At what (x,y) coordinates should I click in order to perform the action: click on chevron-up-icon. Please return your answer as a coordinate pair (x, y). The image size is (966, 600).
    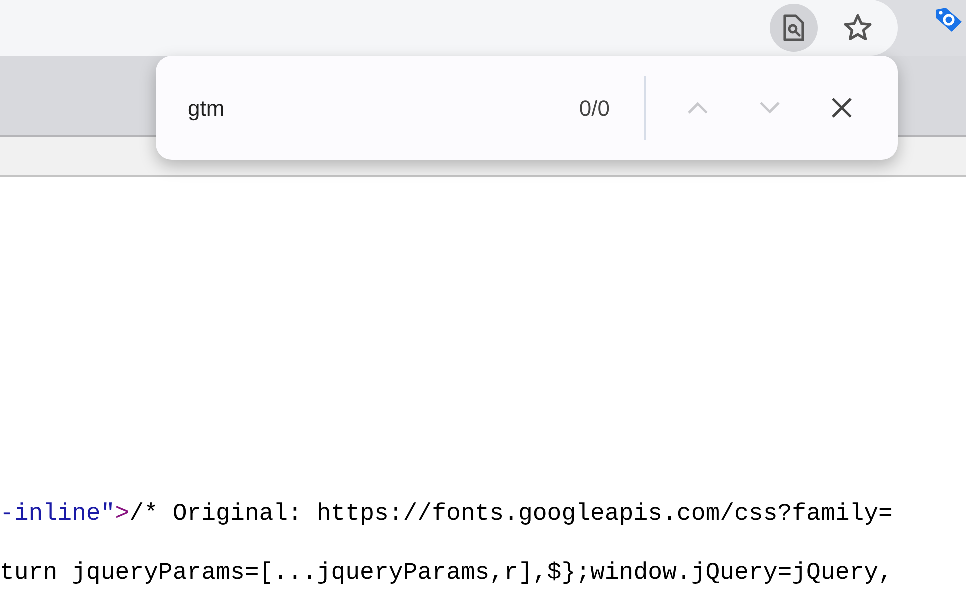
    Looking at the image, I should click on (698, 108).